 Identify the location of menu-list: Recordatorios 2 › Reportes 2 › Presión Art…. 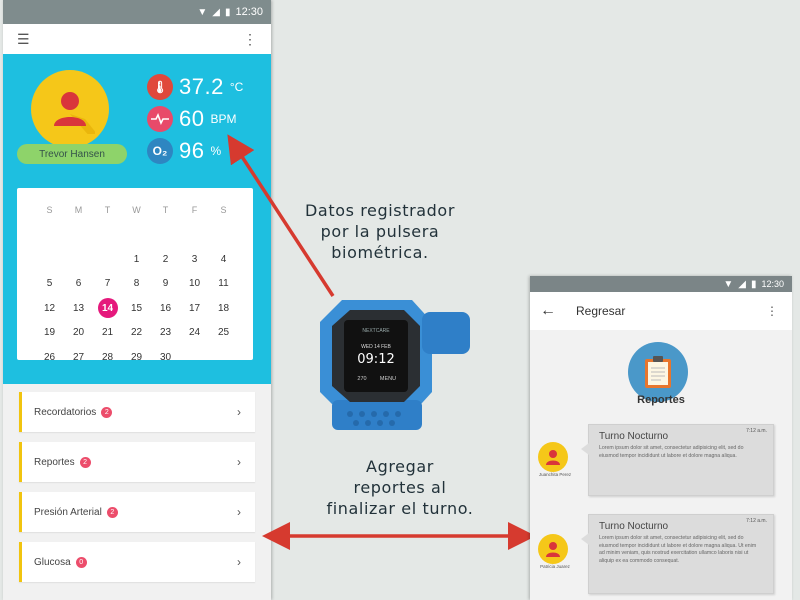
(137, 492).